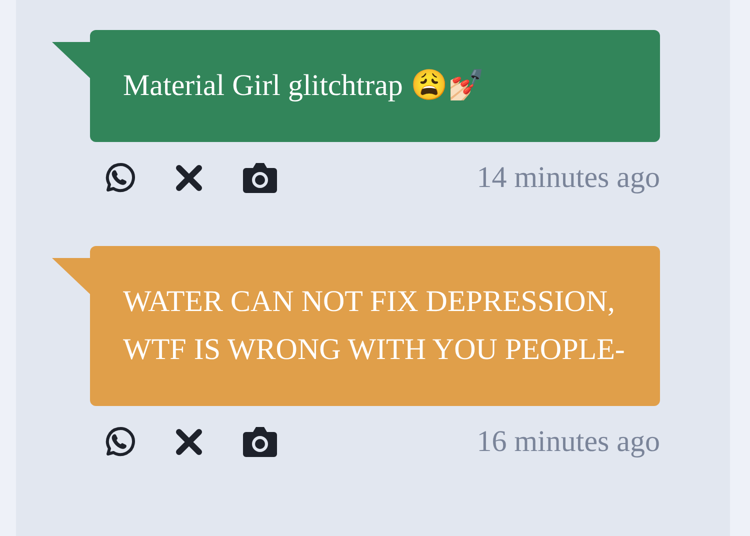 The height and width of the screenshot is (536, 750). Describe the element at coordinates (568, 442) in the screenshot. I see `timestamp: 16 minutes ago` at that location.